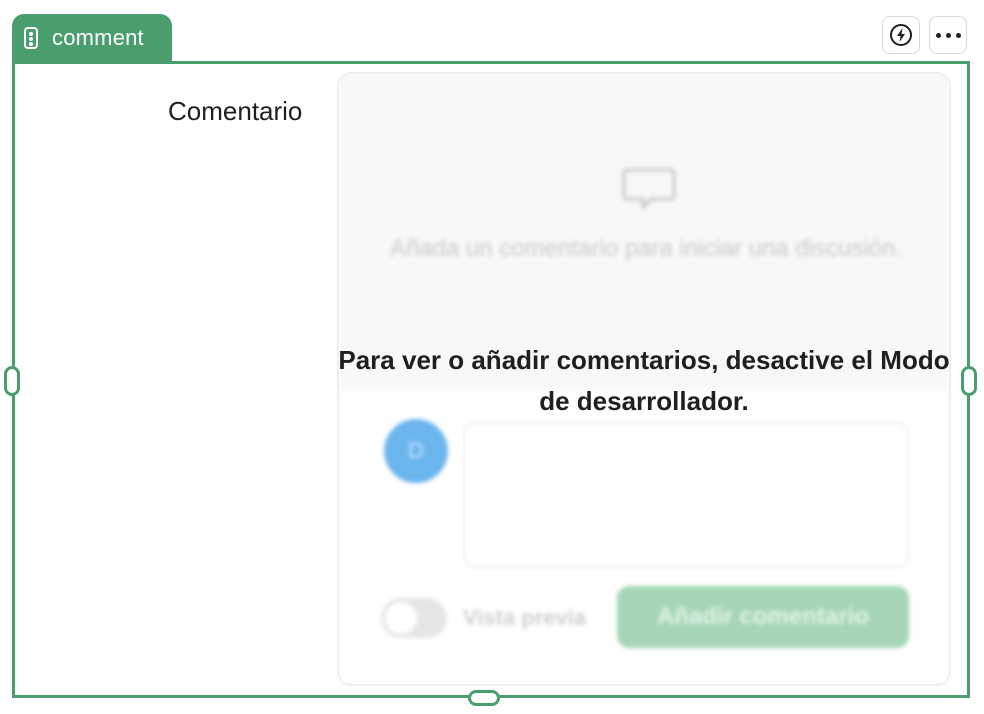 This screenshot has width=984, height=714. What do you see at coordinates (31, 38) in the screenshot?
I see `drag-handle-icon` at bounding box center [31, 38].